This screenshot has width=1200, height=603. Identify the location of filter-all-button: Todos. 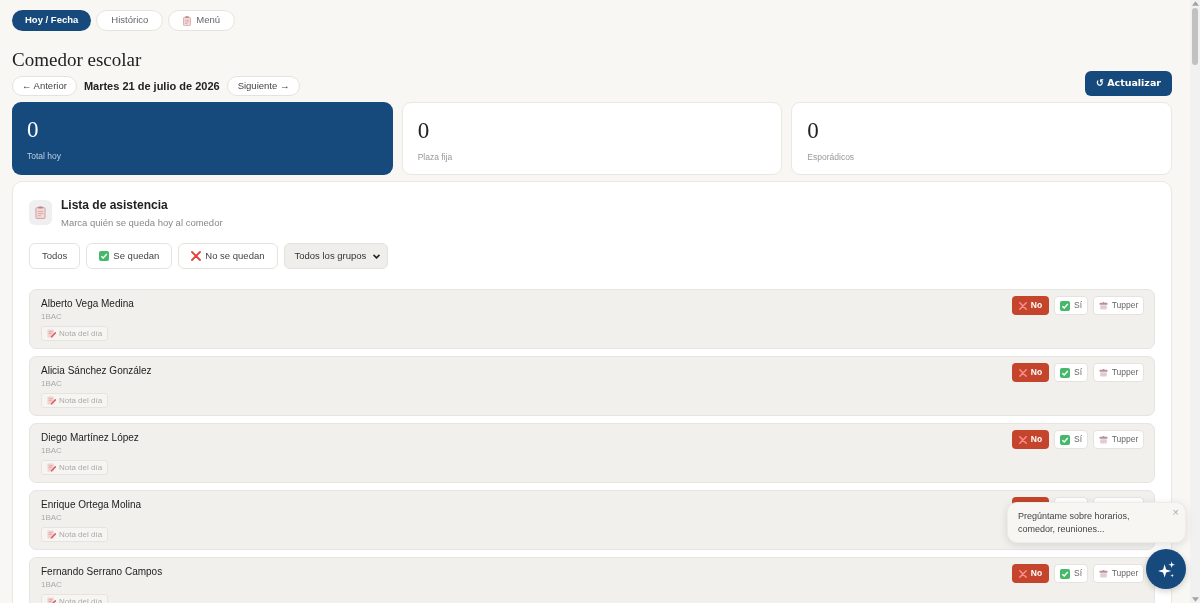
(55, 256).